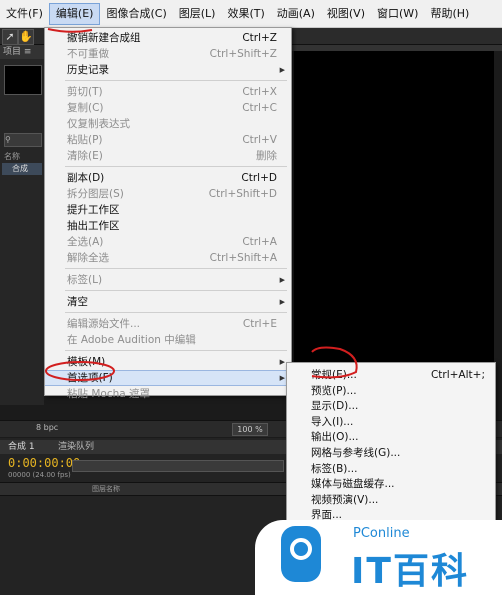 The height and width of the screenshot is (595, 502). I want to click on brand-title: IT百科, so click(410, 571).